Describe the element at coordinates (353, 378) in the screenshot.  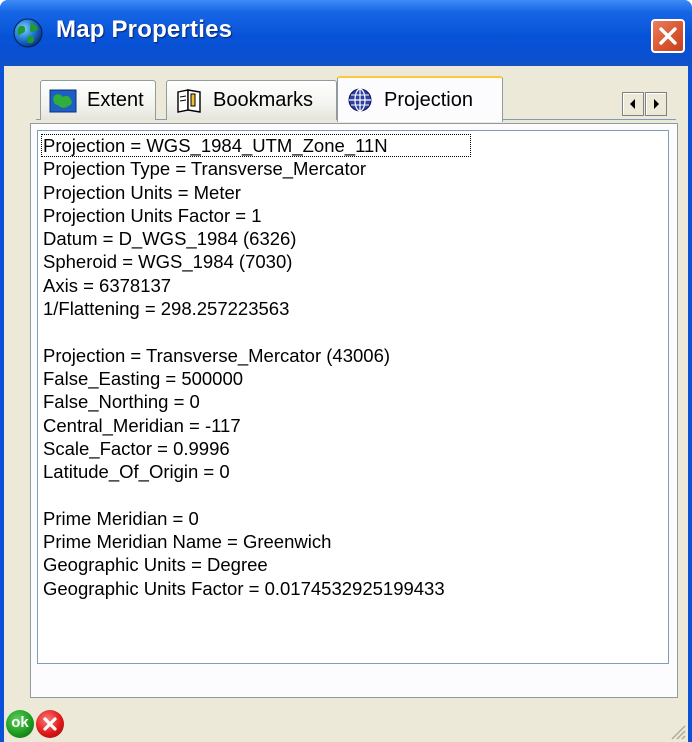
I see `list-item: False_Easting = 500000` at that location.